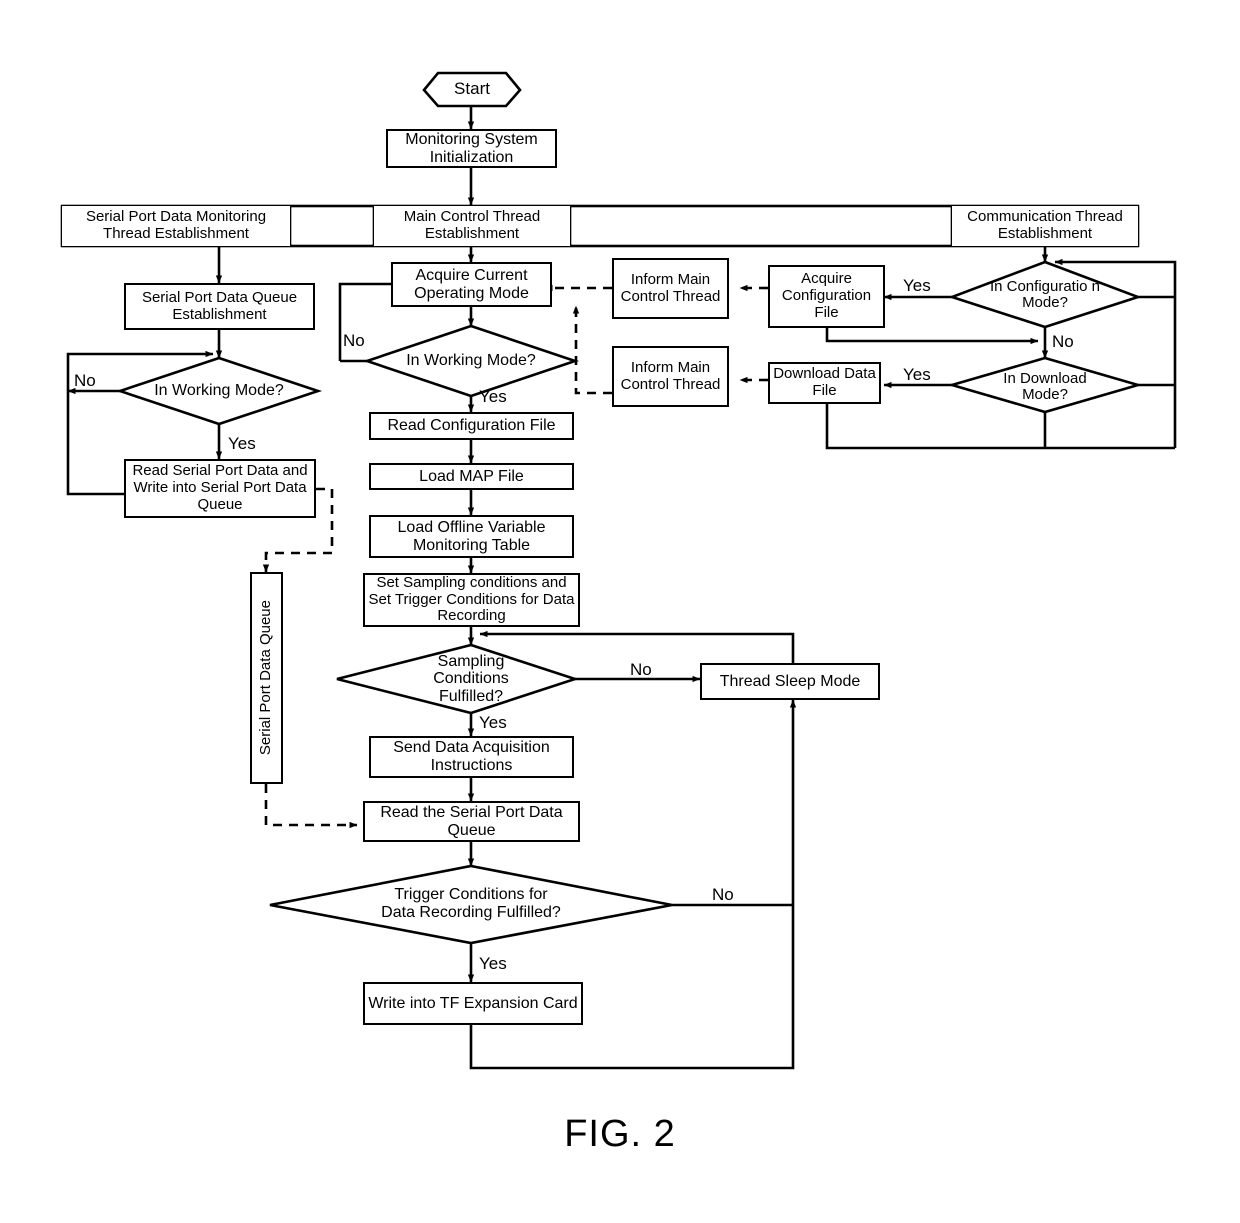 Image resolution: width=1240 pixels, height=1223 pixels. I want to click on node-label: Serial Port Data Queue Establishment, so click(219, 305).